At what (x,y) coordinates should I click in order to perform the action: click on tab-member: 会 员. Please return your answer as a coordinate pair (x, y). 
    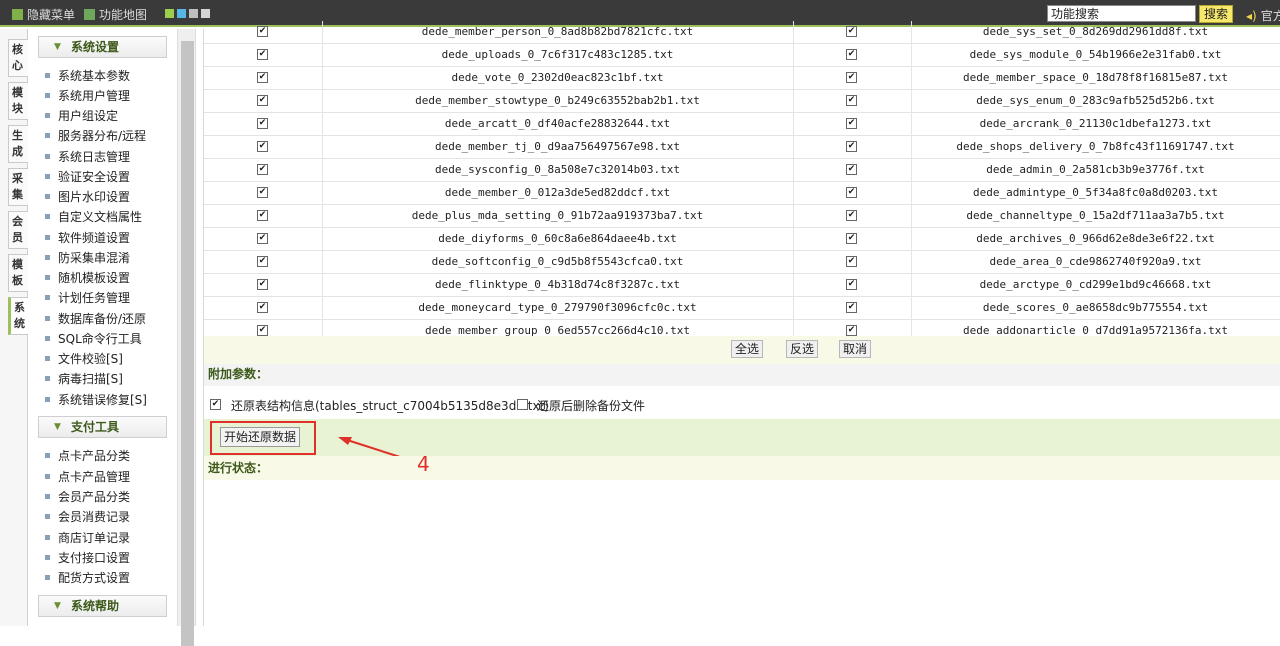
    Looking at the image, I should click on (18, 230).